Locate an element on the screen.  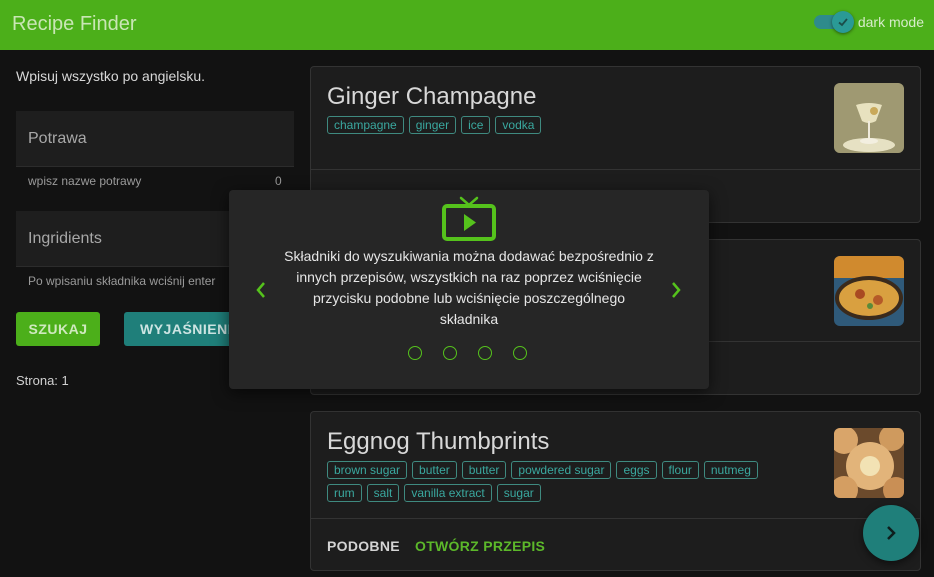
ingredient-tag: rum is located at coordinates (344, 493).